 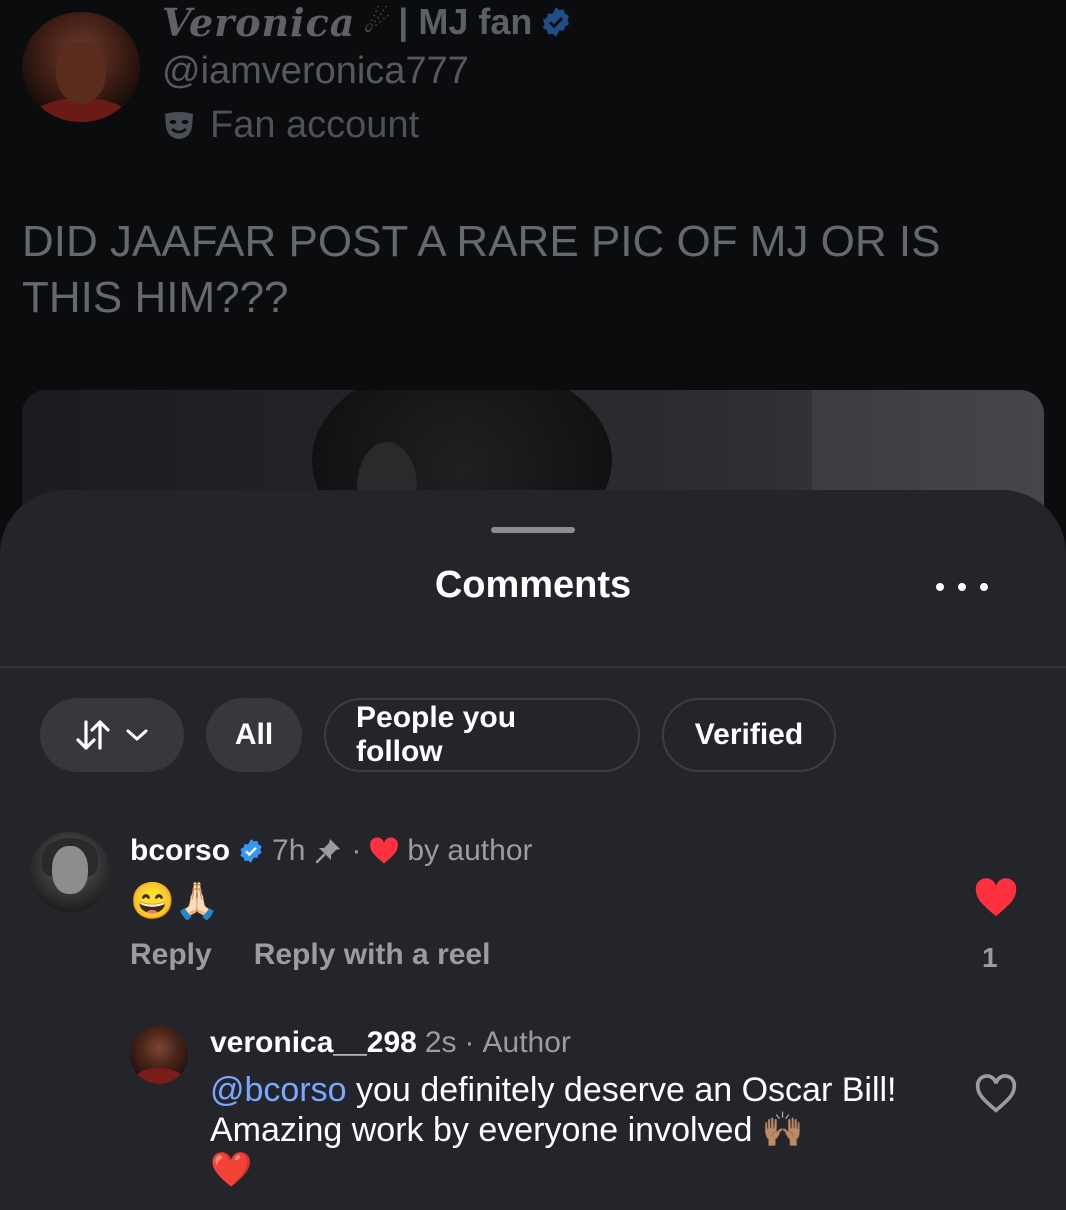 I want to click on account-tag: Fan account, so click(x=315, y=125).